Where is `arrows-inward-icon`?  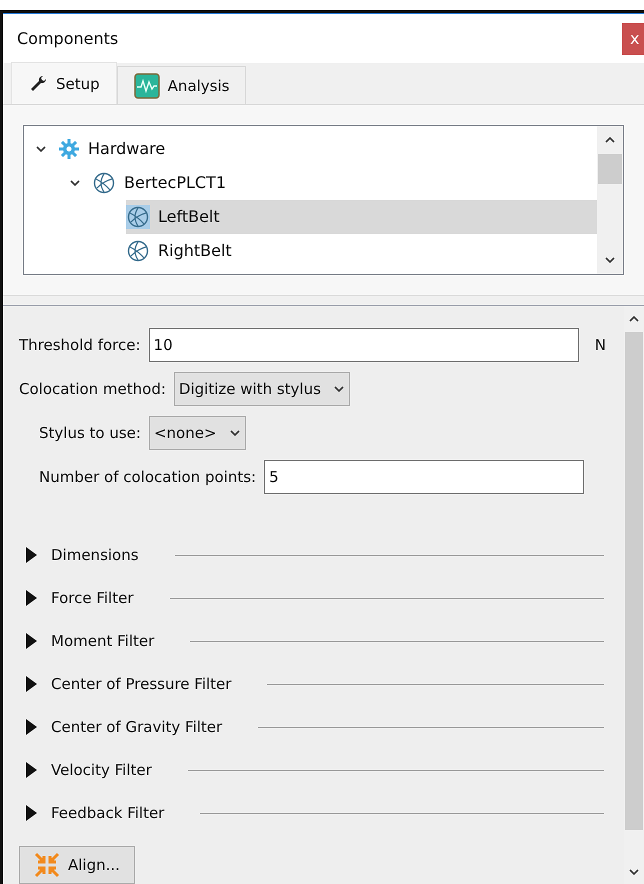
arrows-inward-icon is located at coordinates (47, 865).